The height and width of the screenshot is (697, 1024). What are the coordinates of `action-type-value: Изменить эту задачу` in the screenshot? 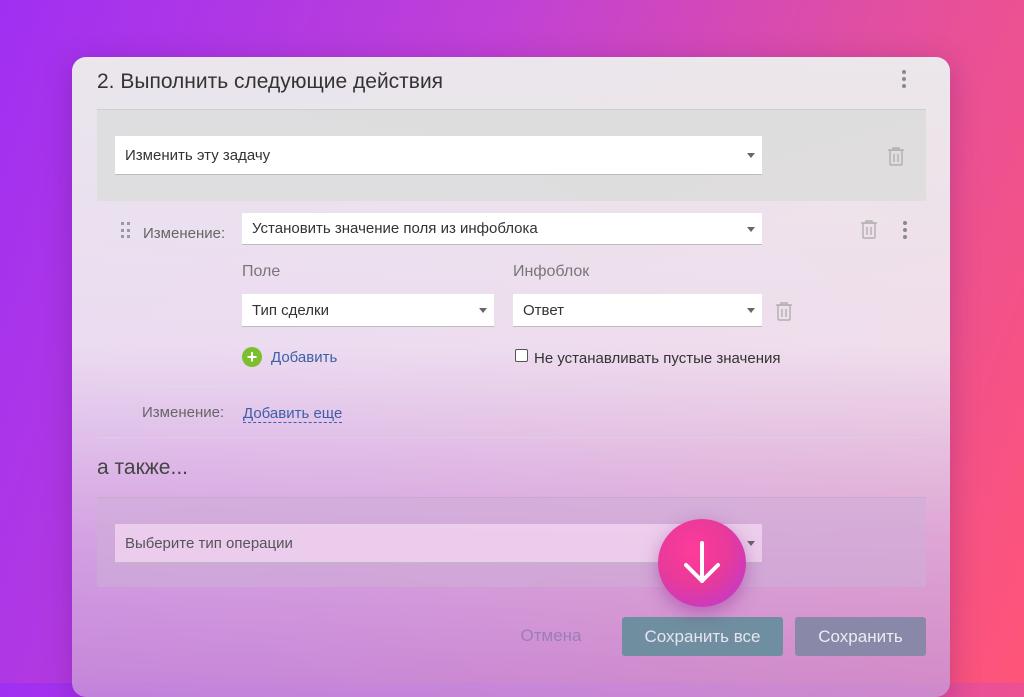 It's located at (198, 155).